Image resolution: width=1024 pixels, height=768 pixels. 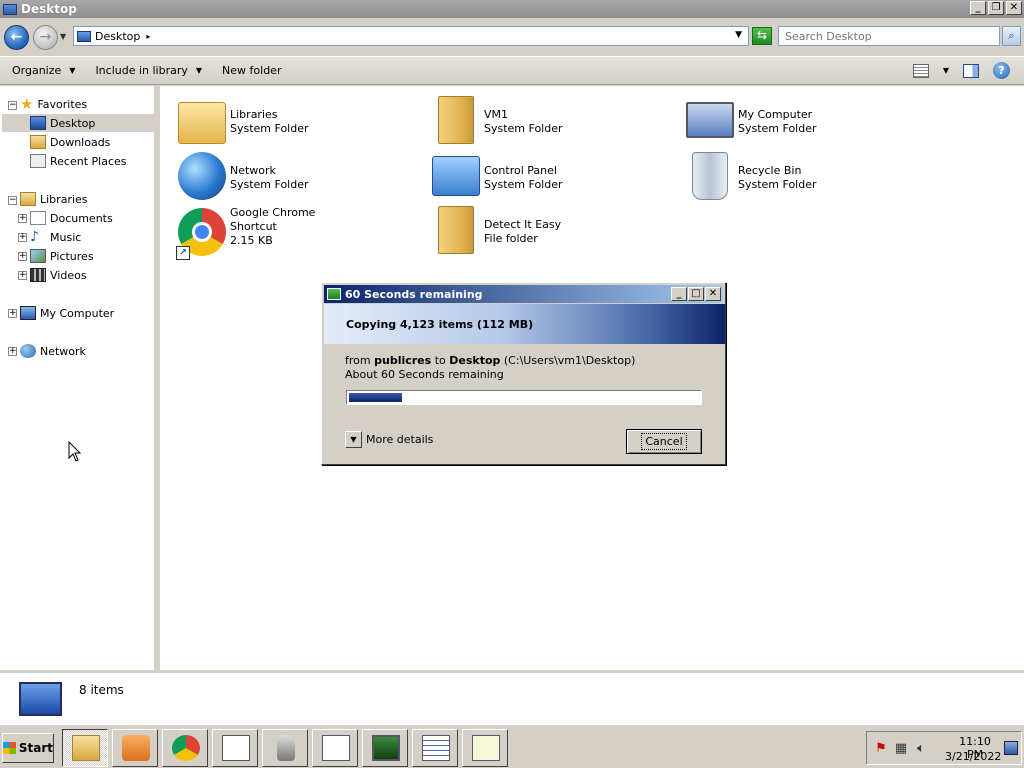 I want to click on help-icon: ?, so click(x=1001, y=70).